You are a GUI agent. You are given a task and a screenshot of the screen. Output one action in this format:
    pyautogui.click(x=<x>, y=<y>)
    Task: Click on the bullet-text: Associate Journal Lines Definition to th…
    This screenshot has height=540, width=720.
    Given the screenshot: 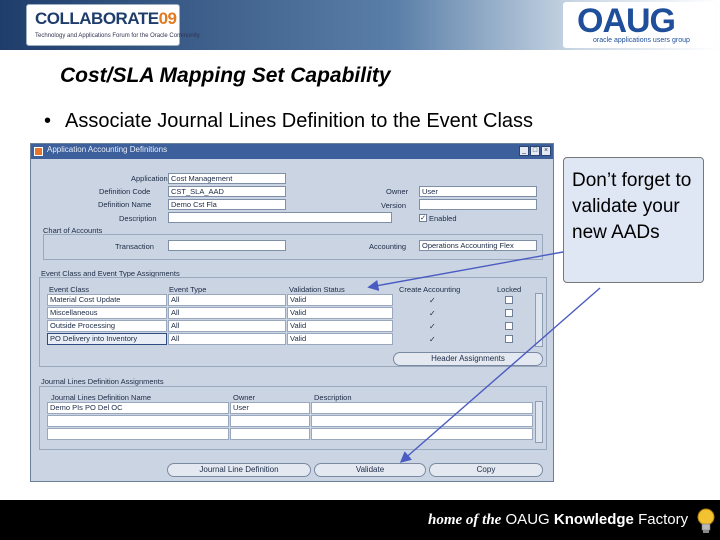 What is the action you would take?
    pyautogui.click(x=299, y=121)
    